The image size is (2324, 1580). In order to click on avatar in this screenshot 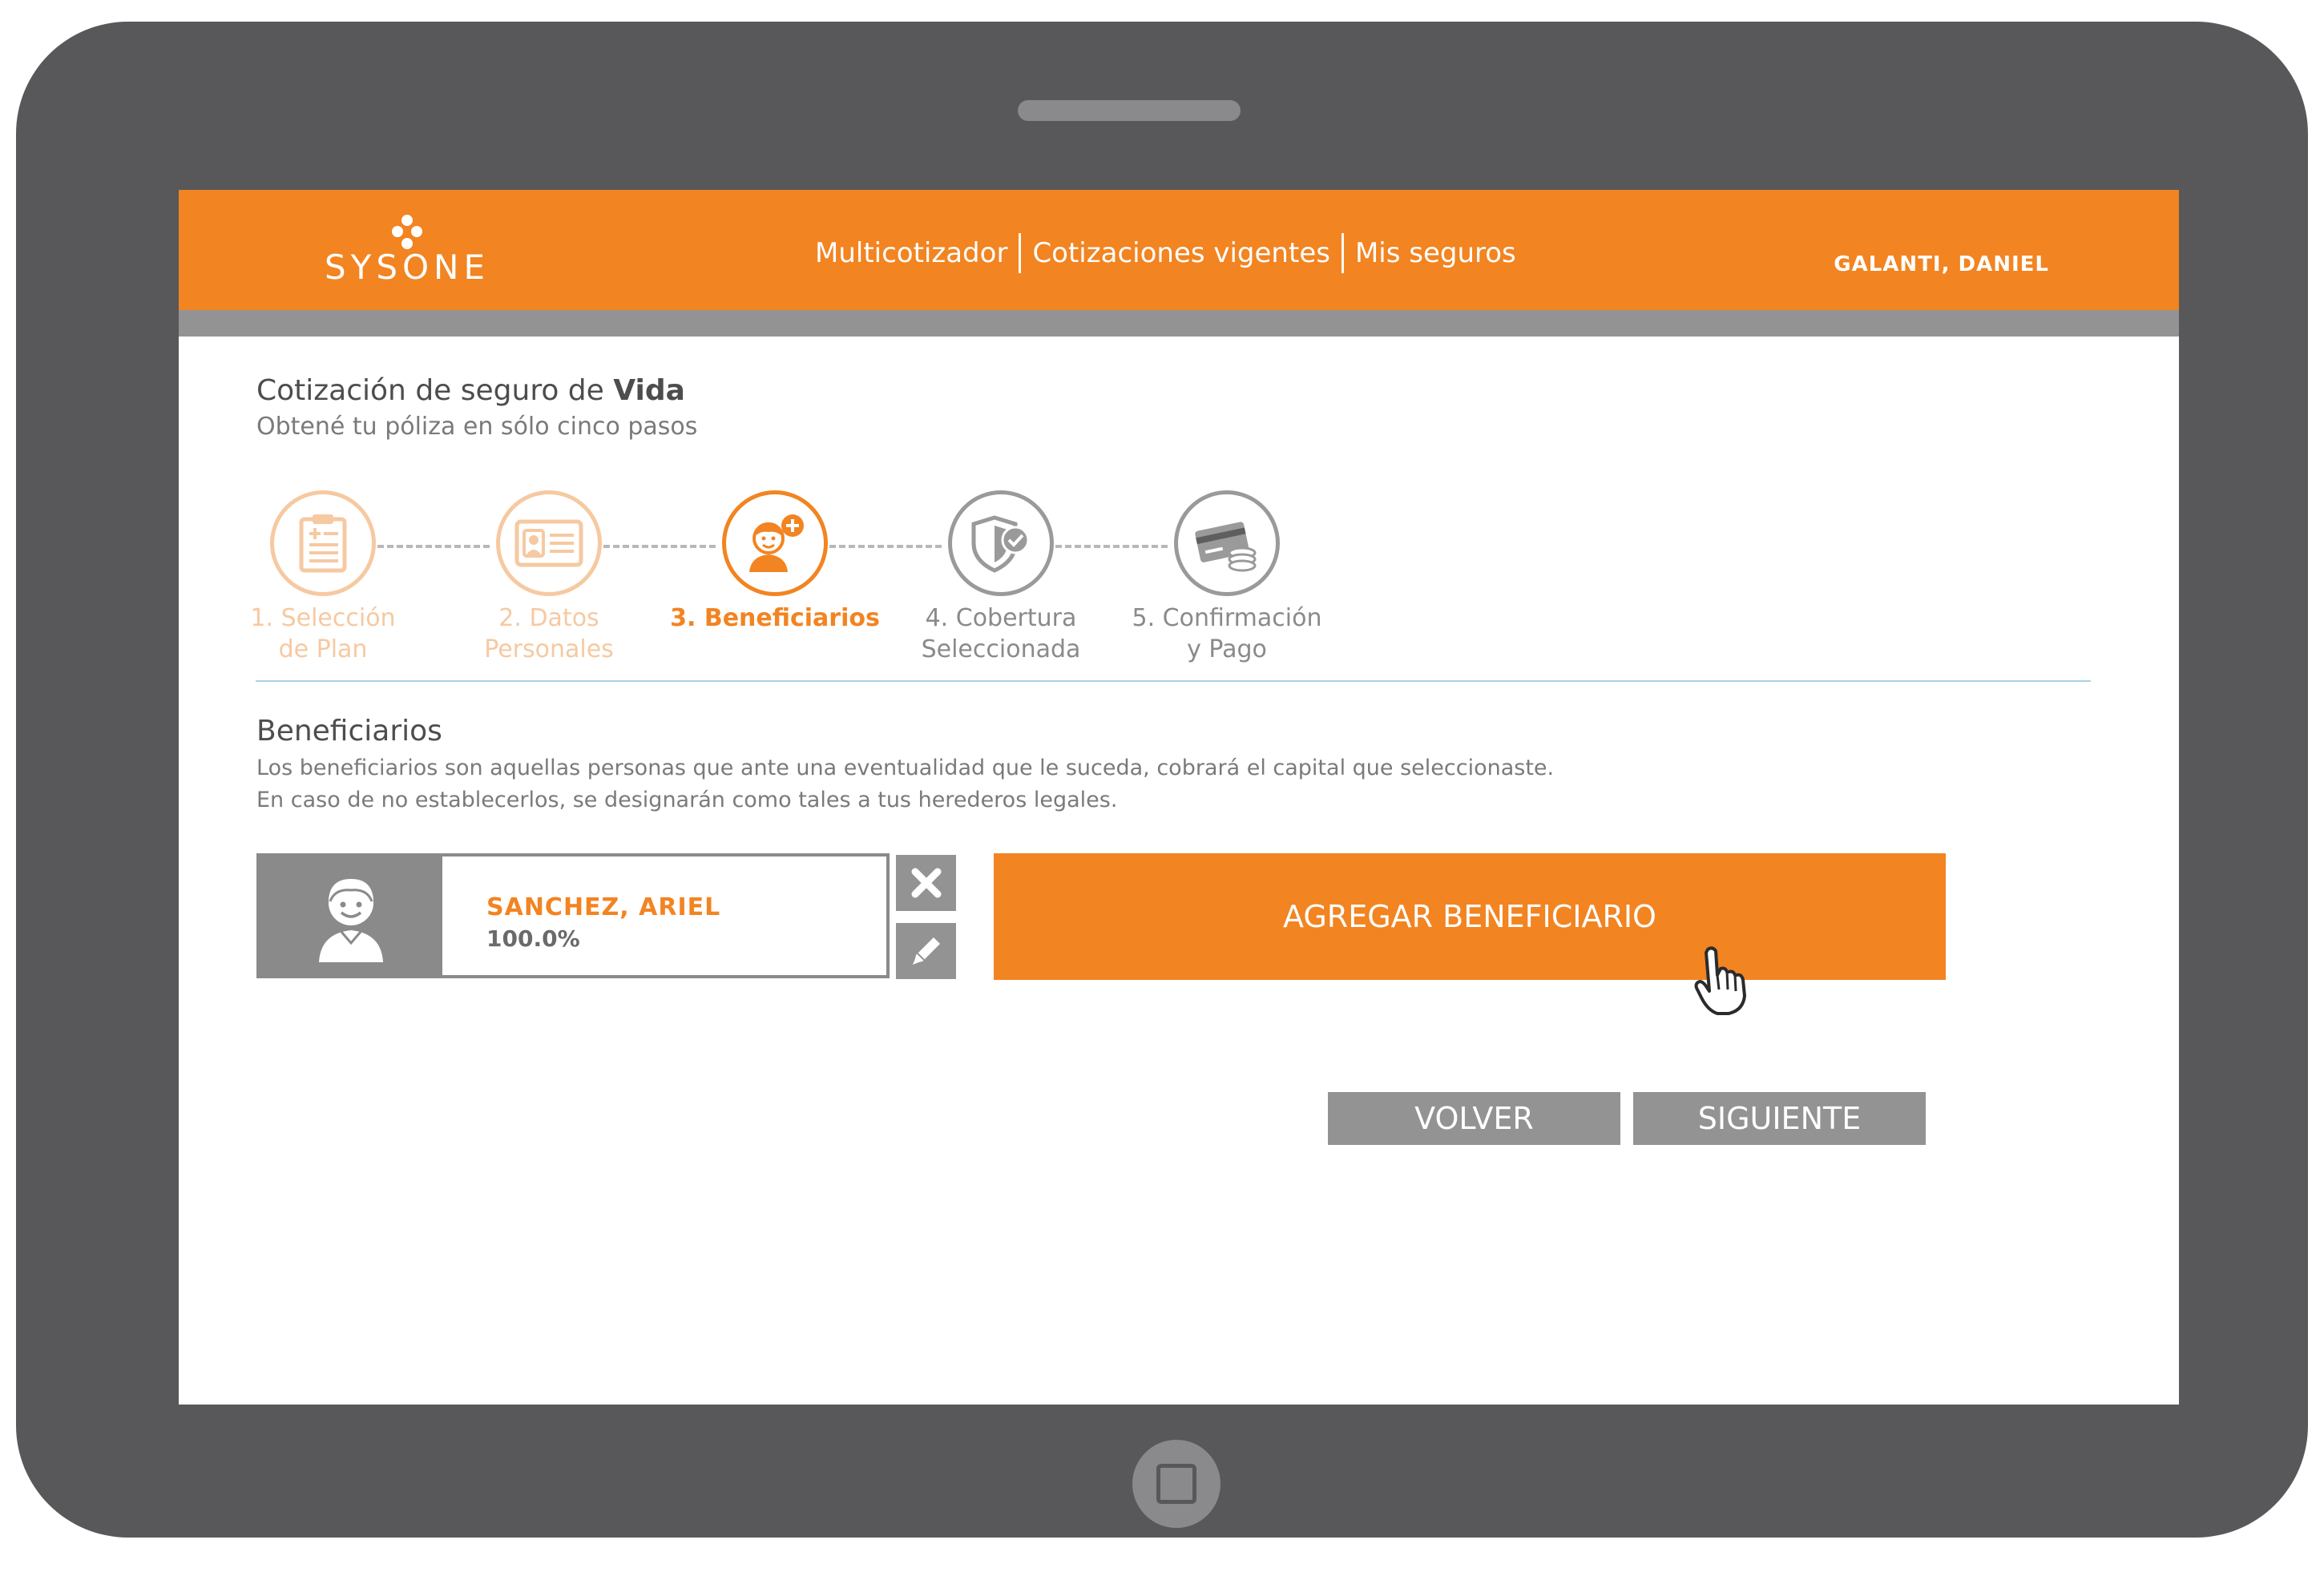, I will do `click(351, 916)`.